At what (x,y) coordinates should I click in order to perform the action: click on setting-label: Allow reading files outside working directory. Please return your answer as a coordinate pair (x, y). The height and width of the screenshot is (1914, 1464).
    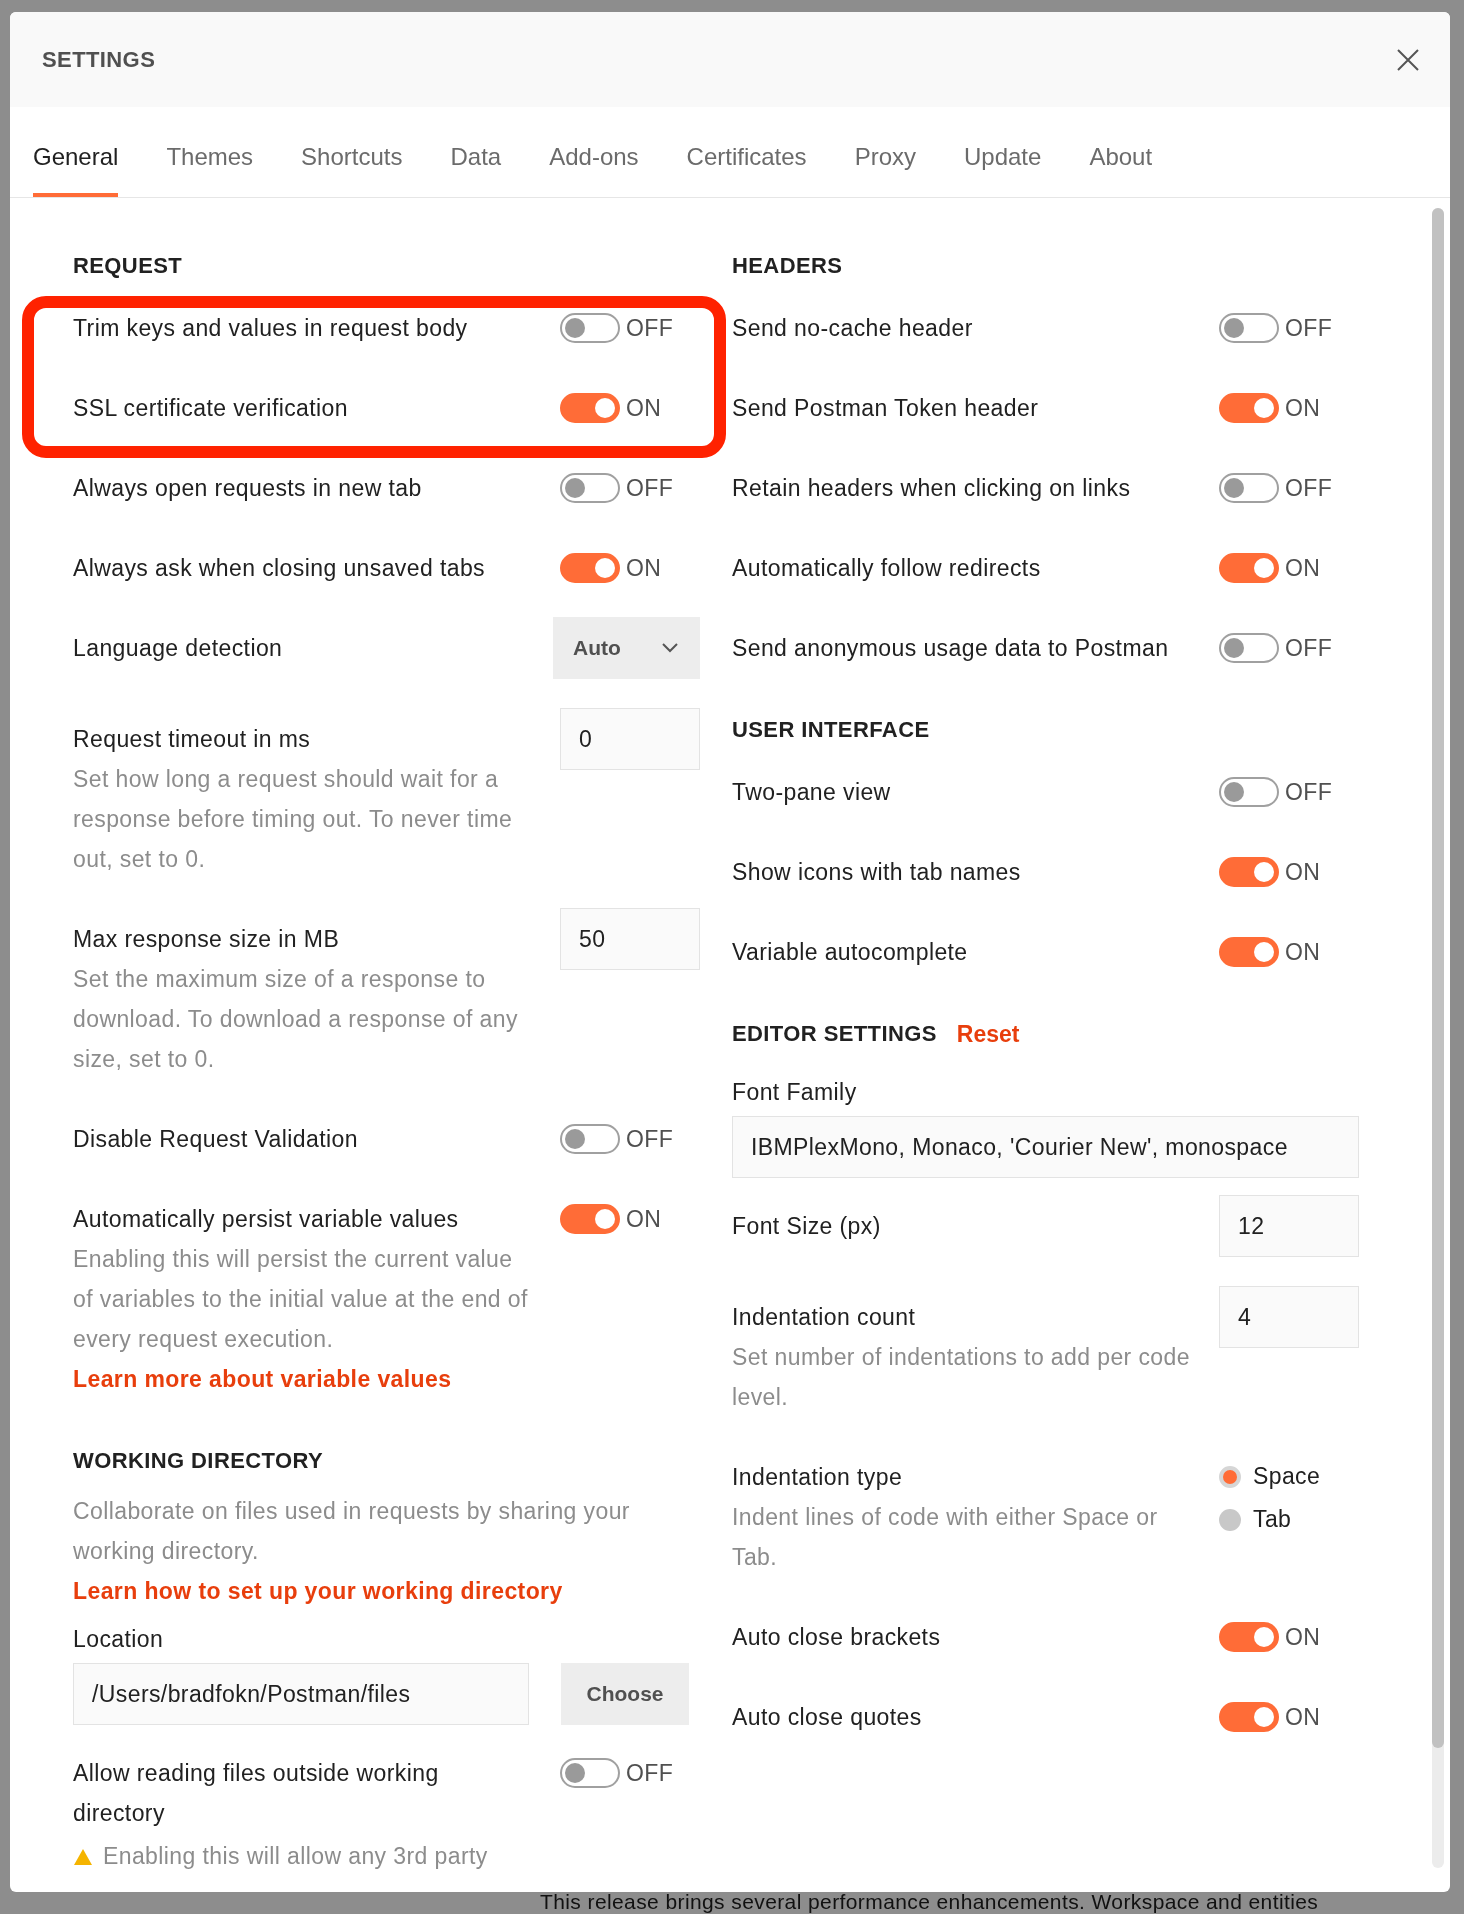
    Looking at the image, I should click on (256, 1793).